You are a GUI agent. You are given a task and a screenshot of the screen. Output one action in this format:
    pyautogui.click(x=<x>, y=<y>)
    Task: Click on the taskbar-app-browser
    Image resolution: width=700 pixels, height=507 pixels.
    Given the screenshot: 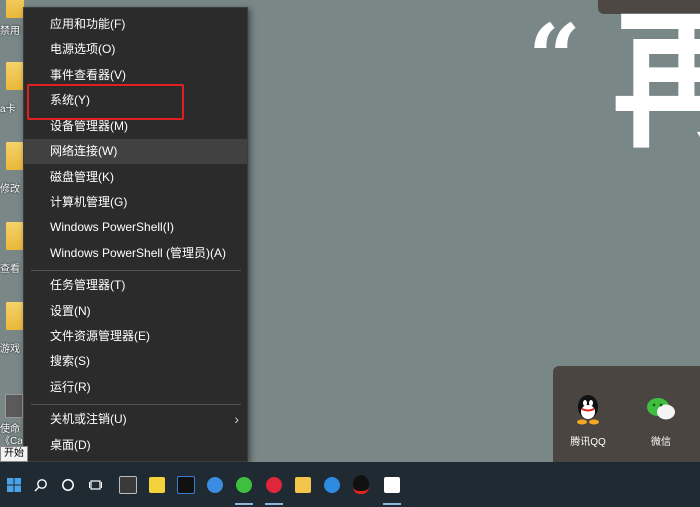 What is the action you would take?
    pyautogui.click(x=215, y=484)
    